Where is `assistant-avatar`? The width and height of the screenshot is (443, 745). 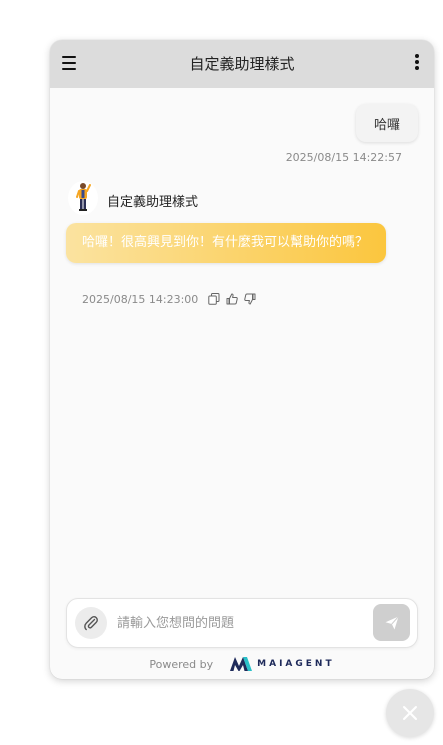
assistant-avatar is located at coordinates (83, 198).